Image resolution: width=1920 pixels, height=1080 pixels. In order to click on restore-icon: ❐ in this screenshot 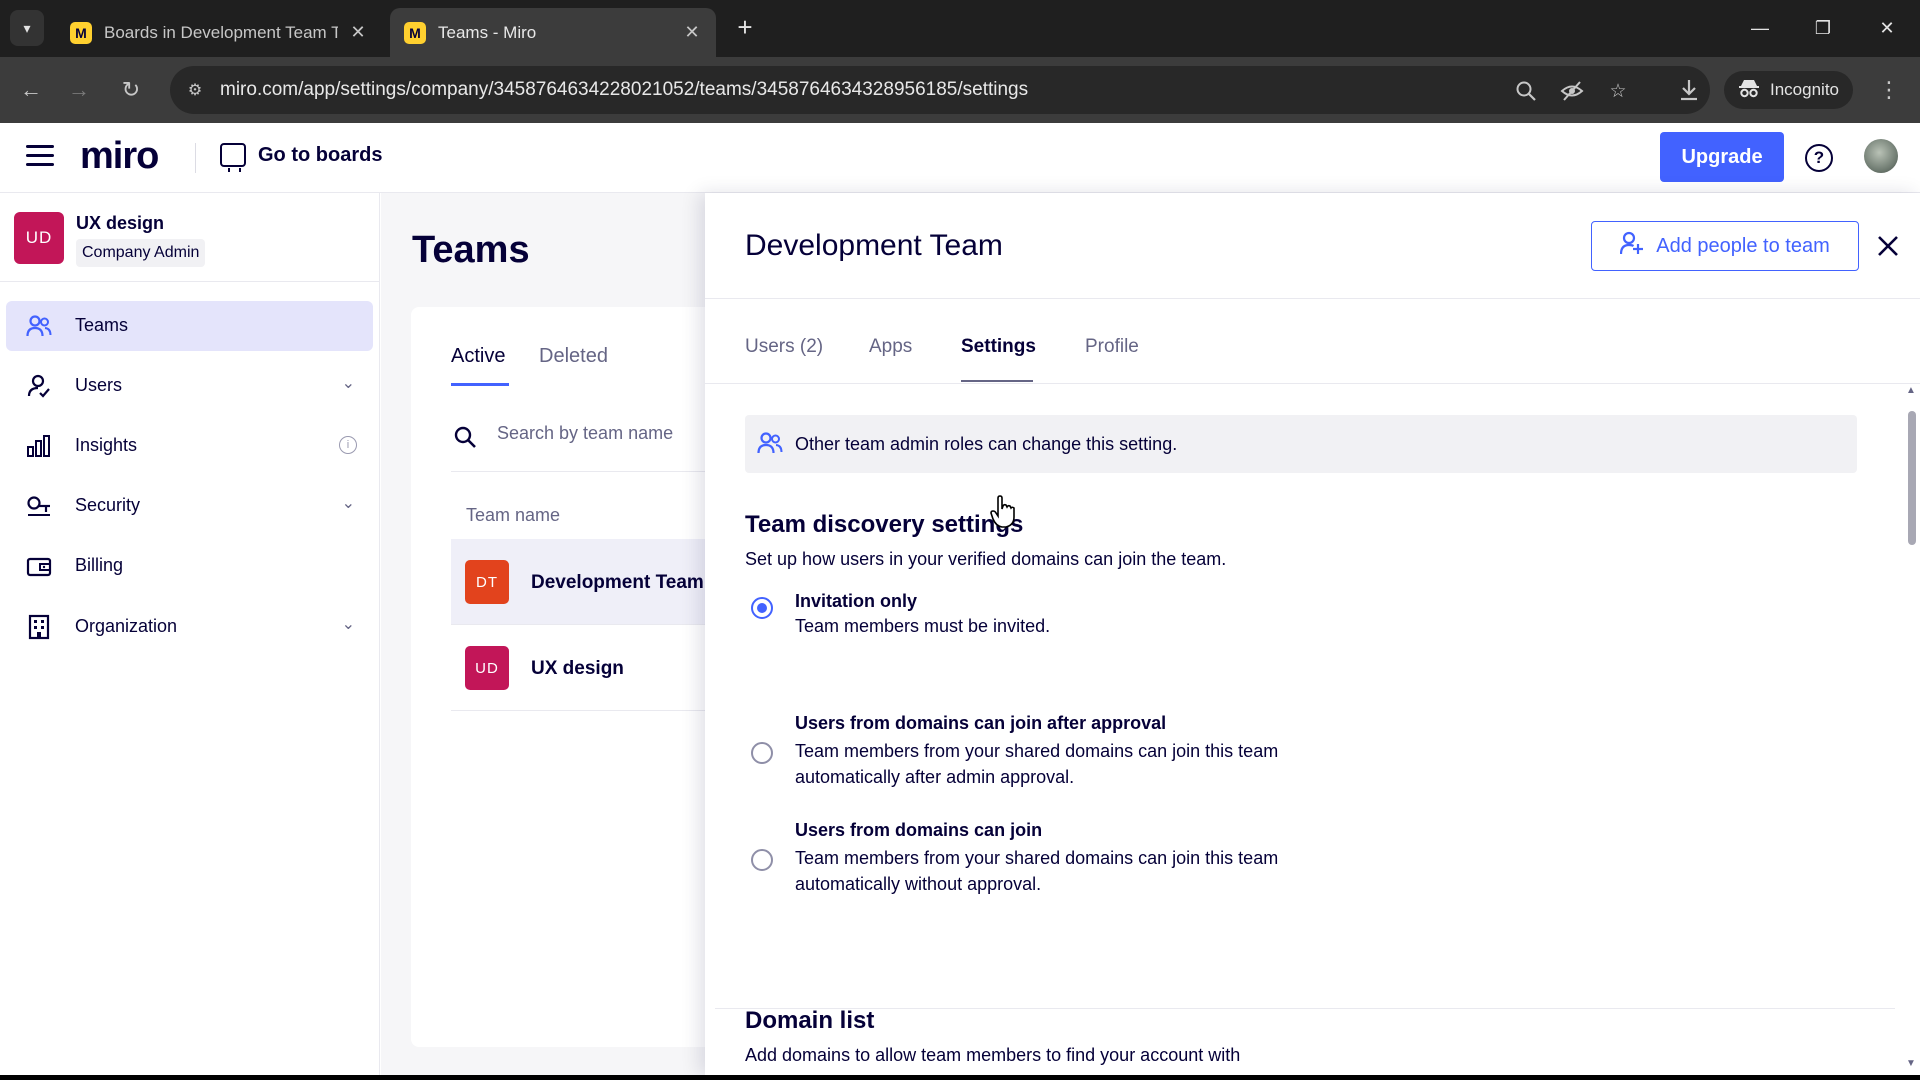, I will do `click(1823, 28)`.